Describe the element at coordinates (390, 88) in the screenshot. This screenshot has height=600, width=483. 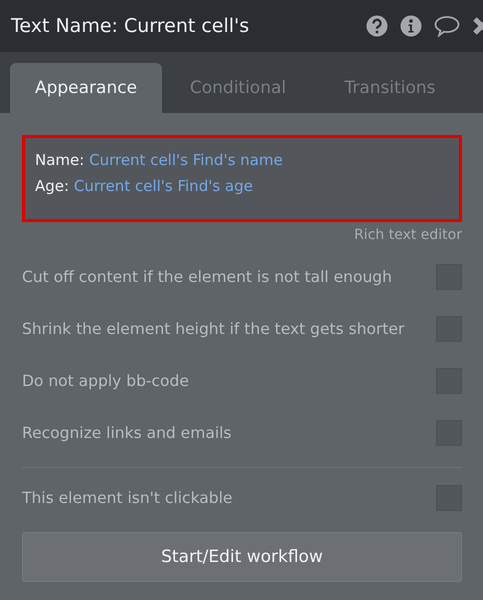
I see `tab: Transitions` at that location.